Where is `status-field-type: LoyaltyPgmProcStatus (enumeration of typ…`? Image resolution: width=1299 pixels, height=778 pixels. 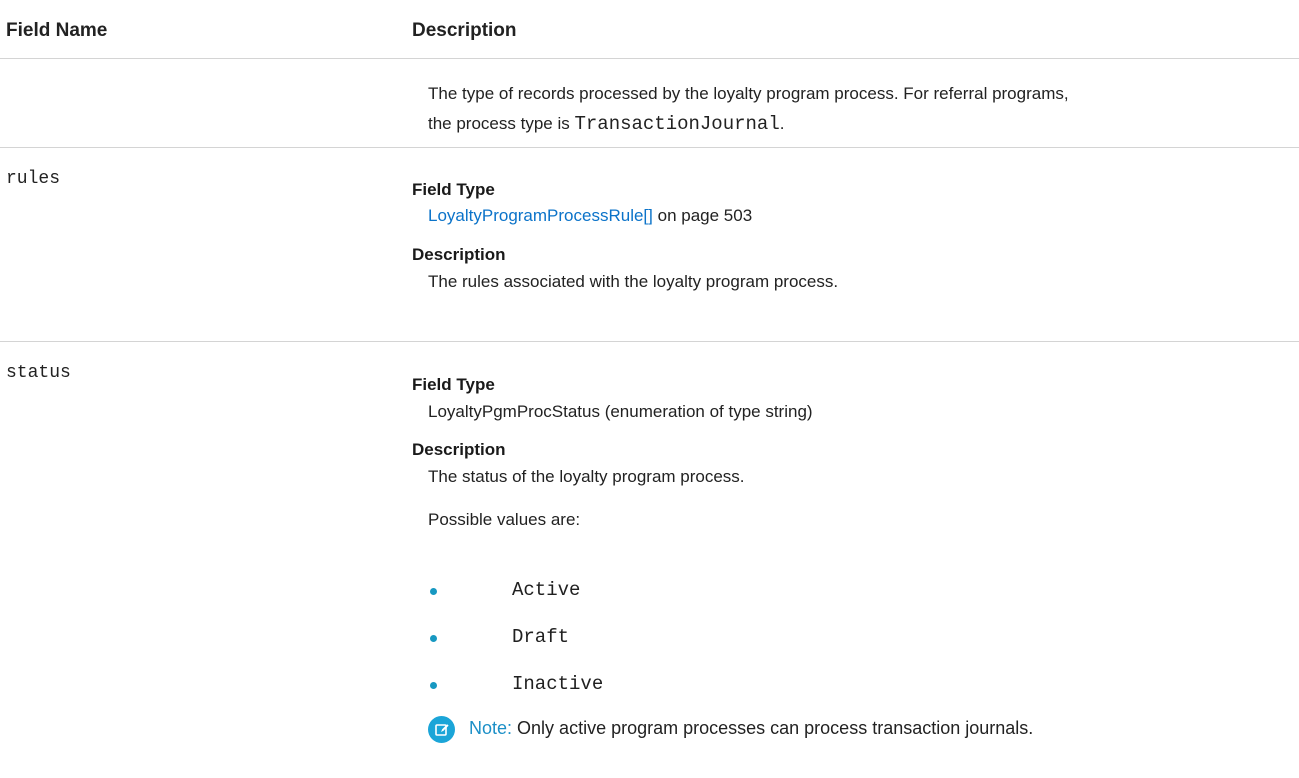
status-field-type: LoyaltyPgmProcStatus (enumeration of typ… is located at coordinates (620, 411).